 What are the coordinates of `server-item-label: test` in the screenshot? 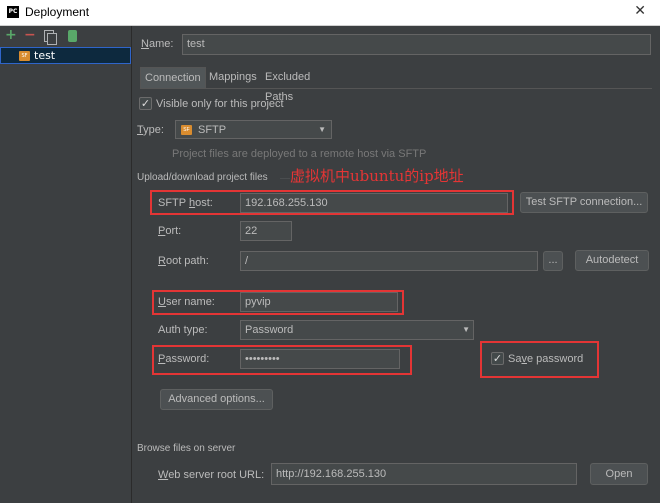 It's located at (45, 55).